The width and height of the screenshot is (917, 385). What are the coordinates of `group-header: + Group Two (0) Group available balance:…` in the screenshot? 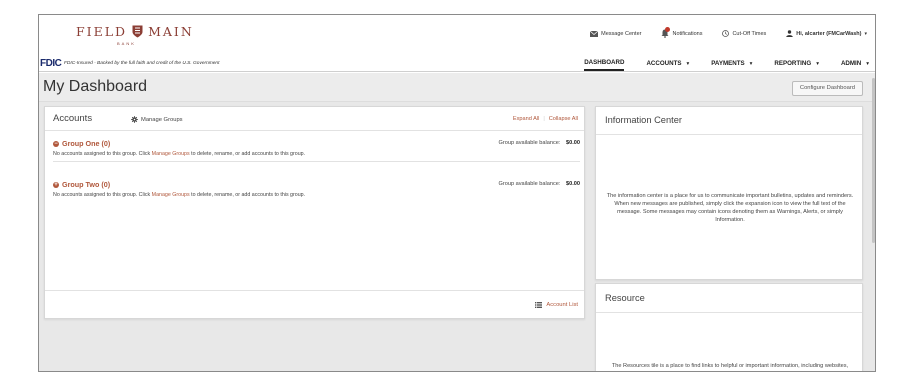 It's located at (316, 185).